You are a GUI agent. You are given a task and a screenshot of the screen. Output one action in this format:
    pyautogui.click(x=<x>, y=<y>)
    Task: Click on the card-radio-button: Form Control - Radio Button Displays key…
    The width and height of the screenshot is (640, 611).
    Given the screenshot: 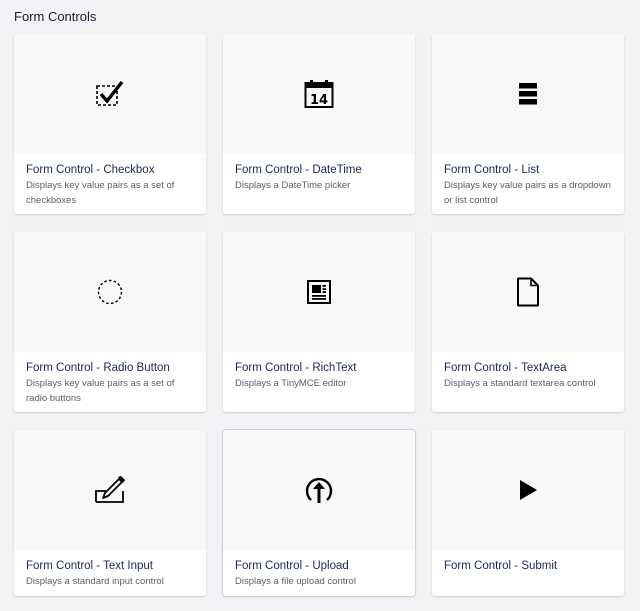 What is the action you would take?
    pyautogui.click(x=110, y=322)
    